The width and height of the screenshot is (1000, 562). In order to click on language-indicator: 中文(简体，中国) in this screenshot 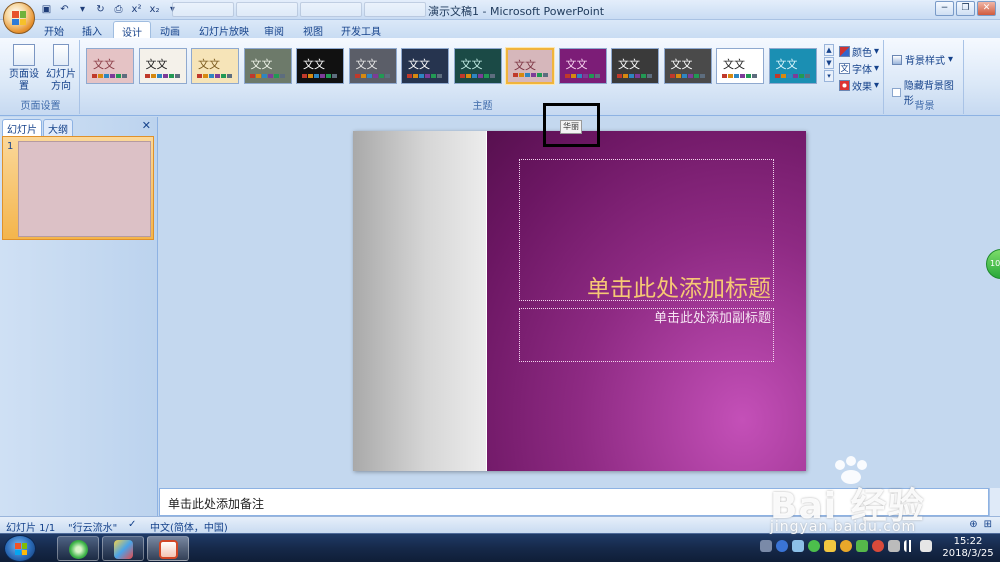, I will do `click(189, 526)`.